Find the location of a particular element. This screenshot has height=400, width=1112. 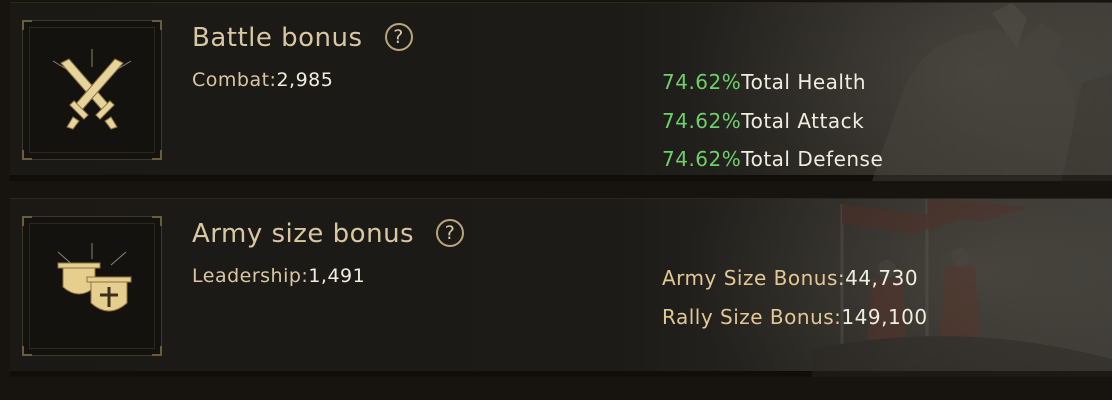

army-bonus-label: Army Size Bonus: is located at coordinates (754, 278).